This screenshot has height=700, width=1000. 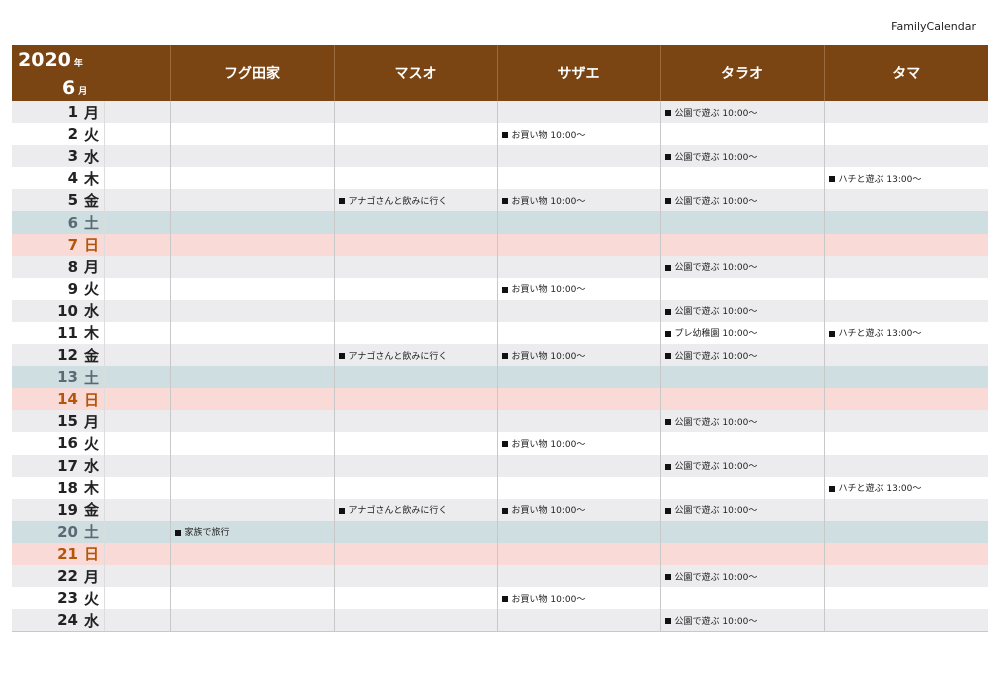 What do you see at coordinates (252, 531) in the screenshot?
I see `event-cell-fuguta: 家族で旅行` at bounding box center [252, 531].